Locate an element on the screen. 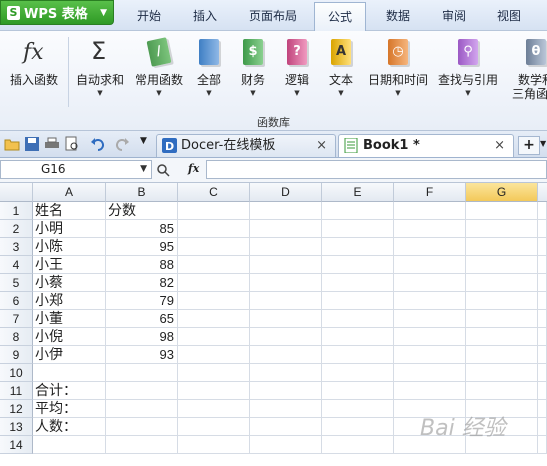 The image size is (547, 466). print-preview-icon is located at coordinates (72, 144).